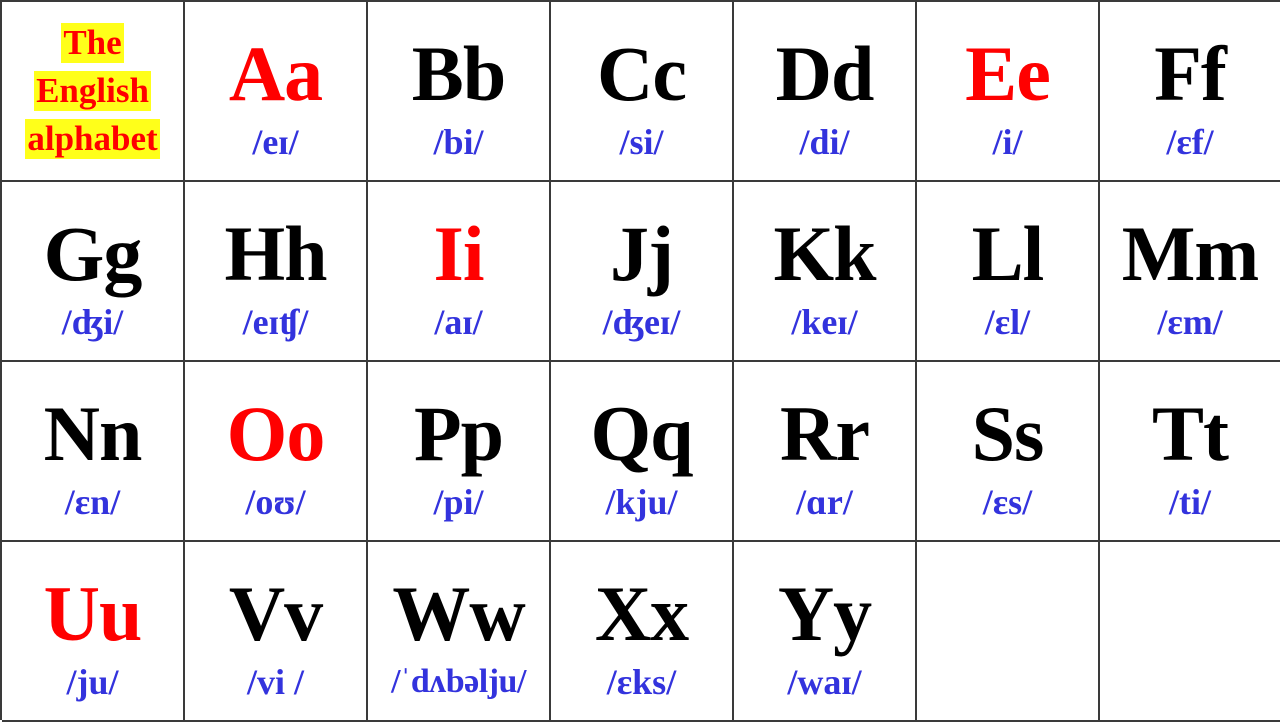 This screenshot has height=722, width=1280. I want to click on ipa-transcription: /ju/, so click(92, 682).